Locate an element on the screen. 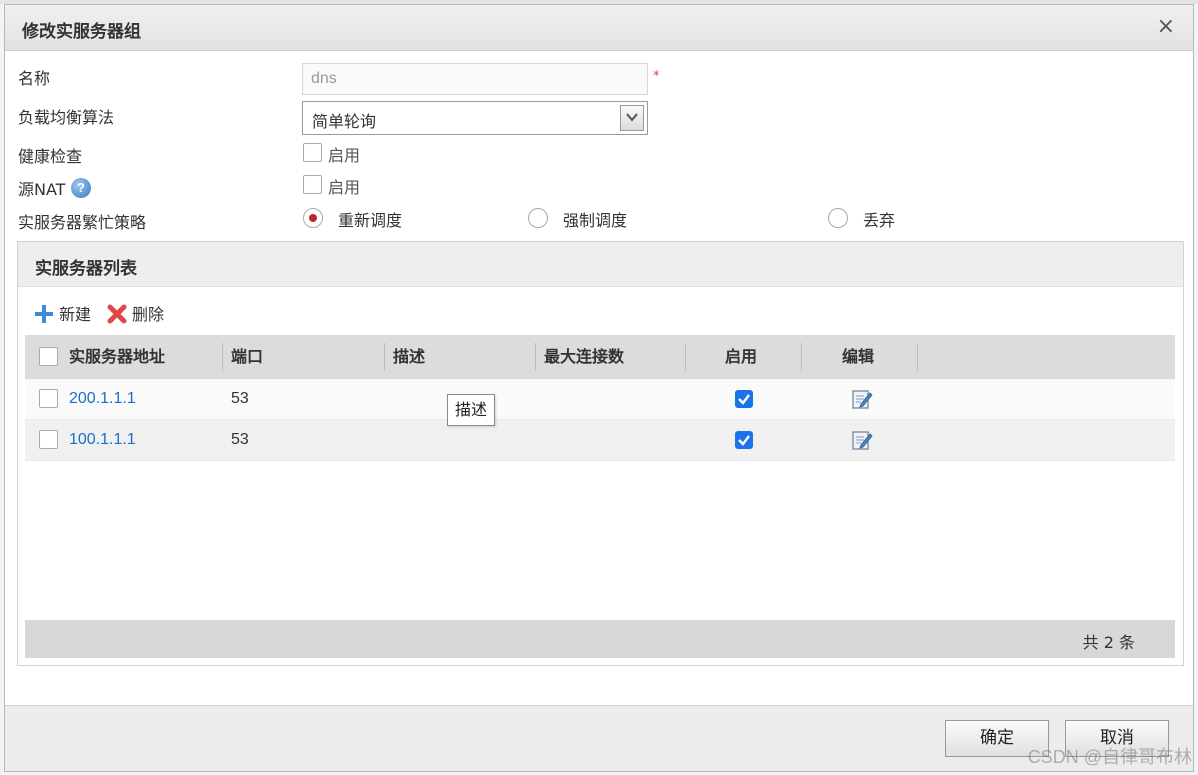 This screenshot has height=775, width=1198. health-check-checkbox is located at coordinates (312, 152).